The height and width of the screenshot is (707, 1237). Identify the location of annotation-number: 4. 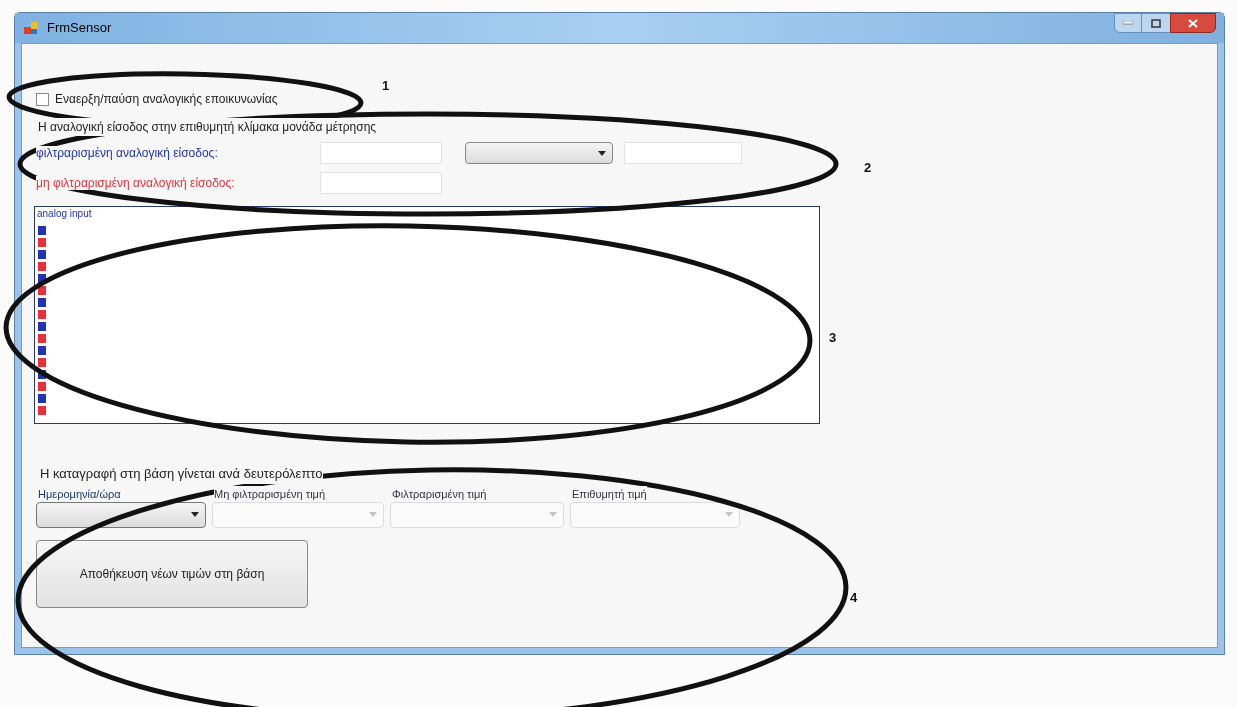
(854, 598).